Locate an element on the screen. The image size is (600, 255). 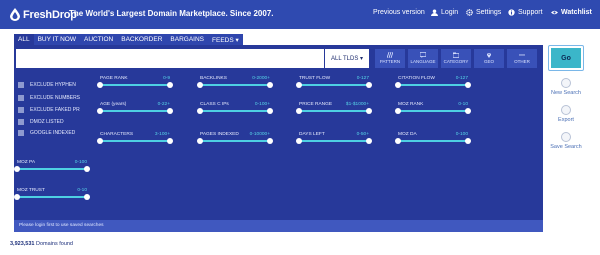
new-search-icon is located at coordinates (566, 83).